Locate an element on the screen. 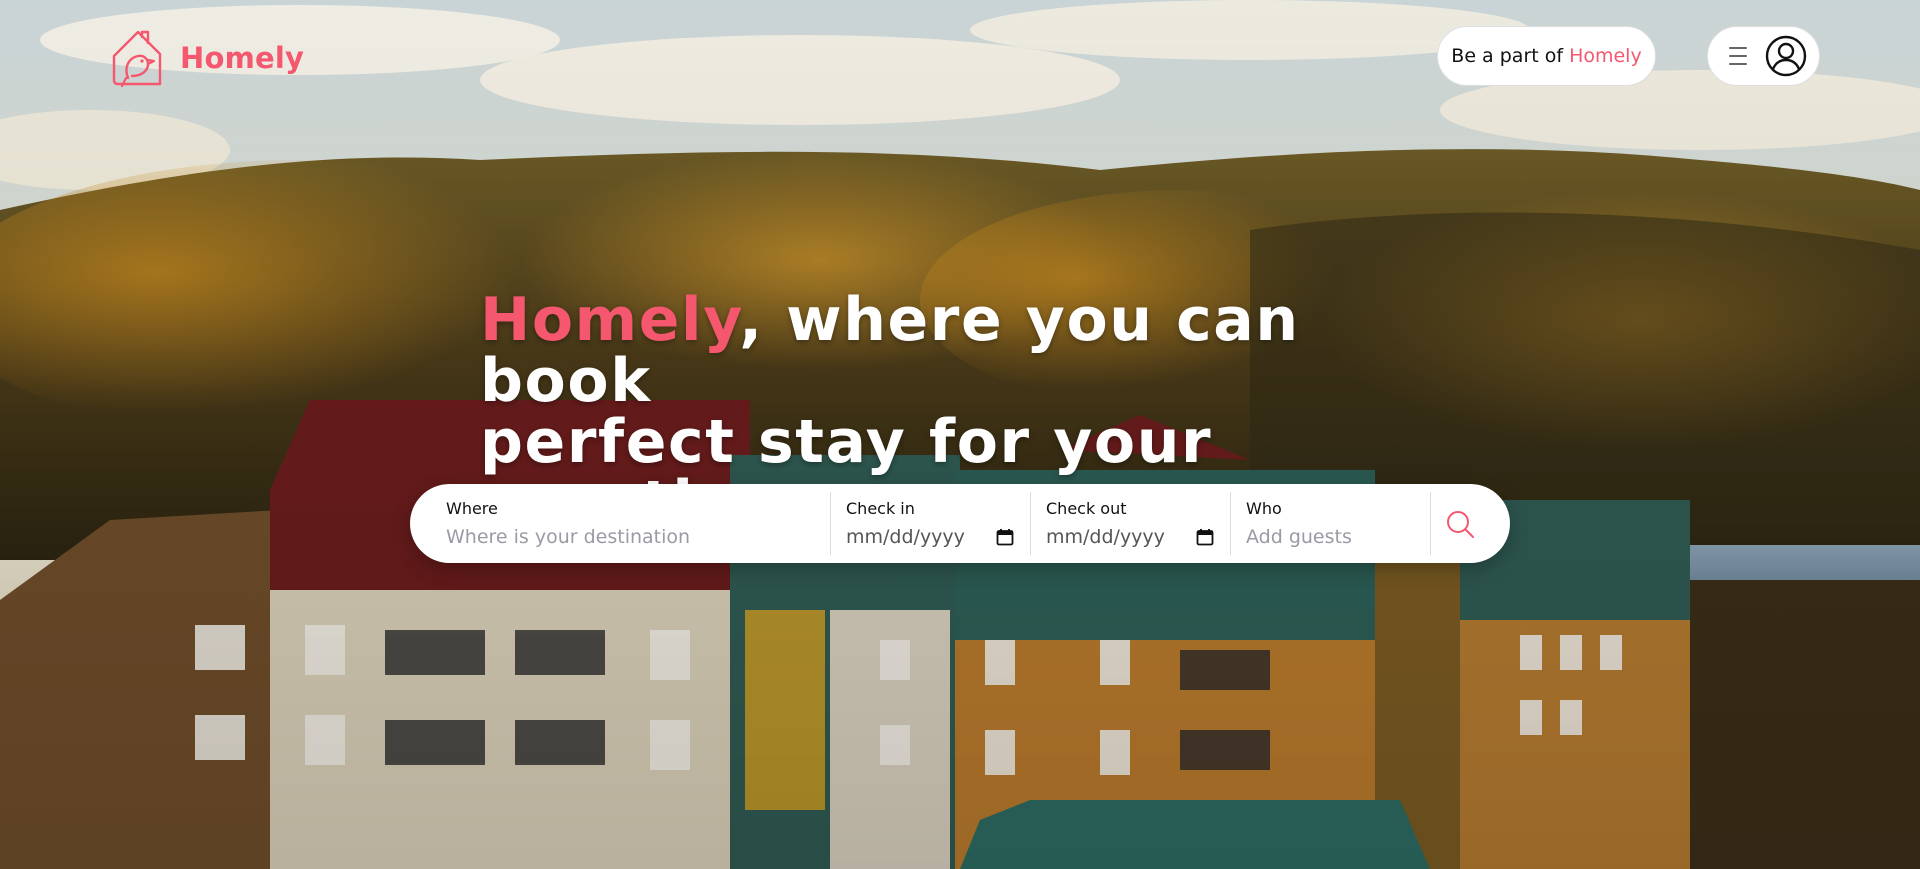  who-label: Who is located at coordinates (1264, 508).